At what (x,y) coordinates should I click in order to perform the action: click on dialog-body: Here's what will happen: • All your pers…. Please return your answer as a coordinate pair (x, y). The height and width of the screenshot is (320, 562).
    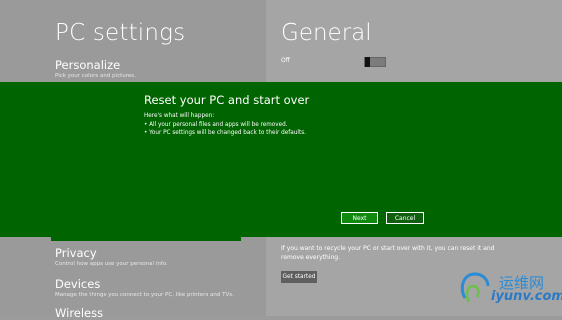
    Looking at the image, I should click on (225, 125).